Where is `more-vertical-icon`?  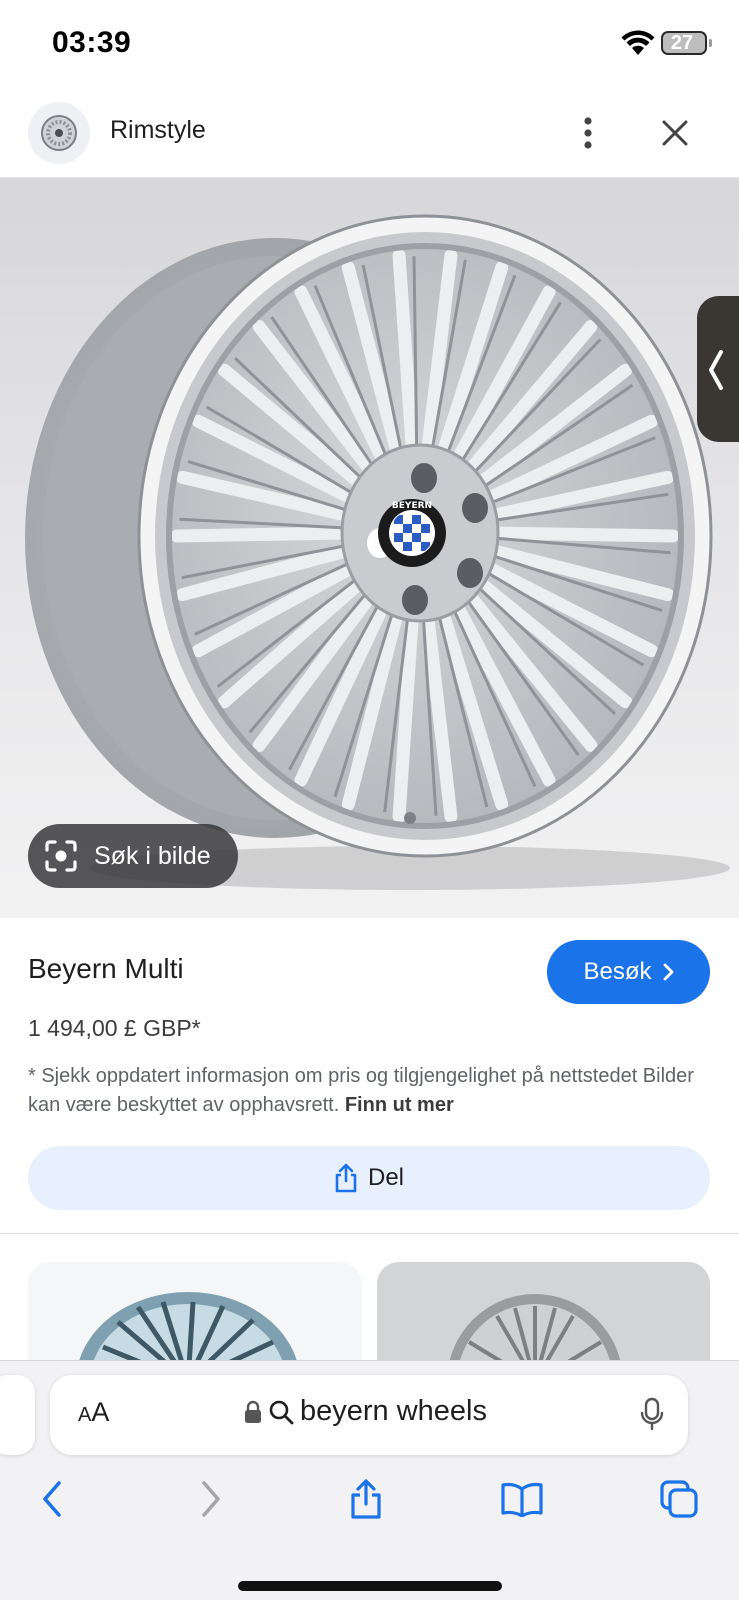 more-vertical-icon is located at coordinates (588, 133).